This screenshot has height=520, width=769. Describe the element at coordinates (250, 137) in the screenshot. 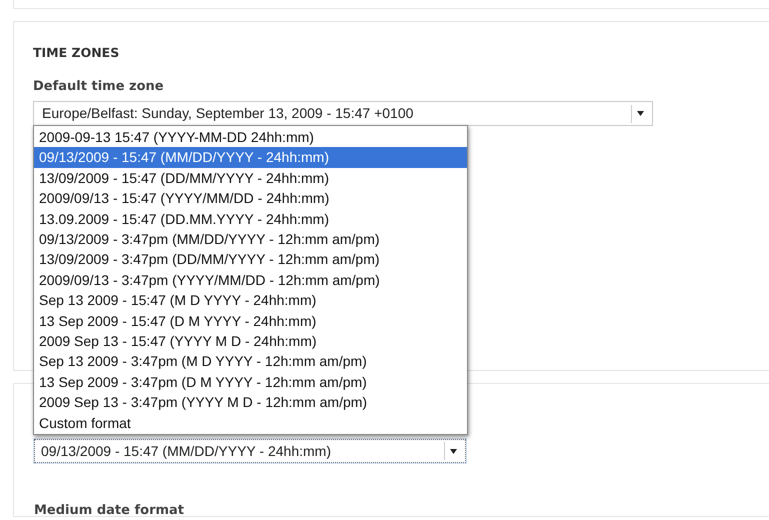

I see `dropdown-option: 2009-09-13 15:47 (YYYY-MM-DD 24hh:mm)` at that location.